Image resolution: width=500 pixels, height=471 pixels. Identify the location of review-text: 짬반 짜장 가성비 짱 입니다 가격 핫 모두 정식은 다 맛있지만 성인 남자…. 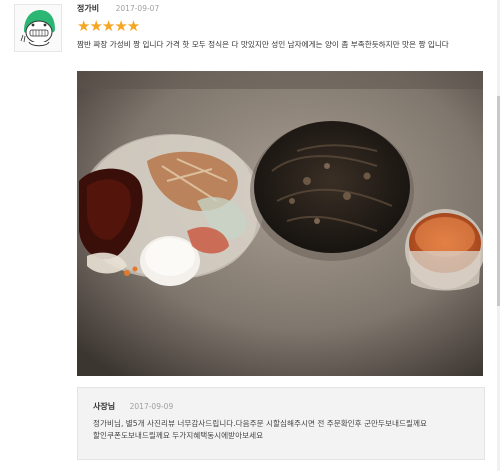
(263, 44).